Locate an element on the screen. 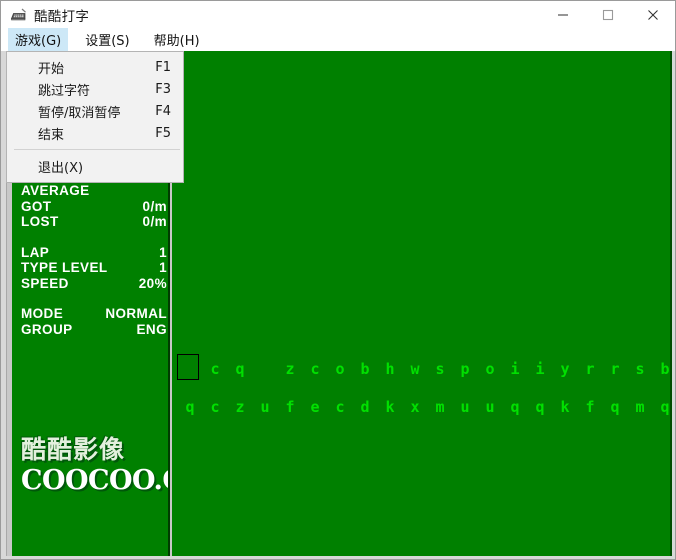  menu-item-exit: 退出(X) is located at coordinates (95, 166).